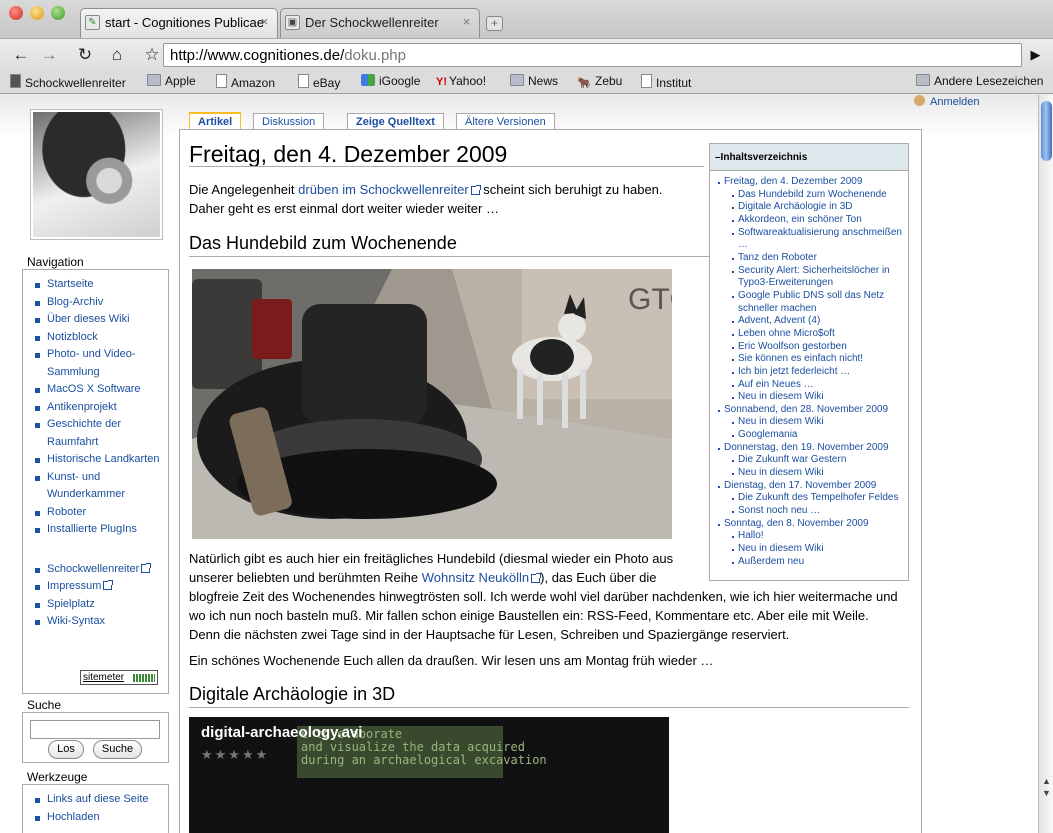 The height and width of the screenshot is (833, 1053). What do you see at coordinates (809, 157) in the screenshot?
I see `toc-toggle: –Inhaltsverzeichnis` at bounding box center [809, 157].